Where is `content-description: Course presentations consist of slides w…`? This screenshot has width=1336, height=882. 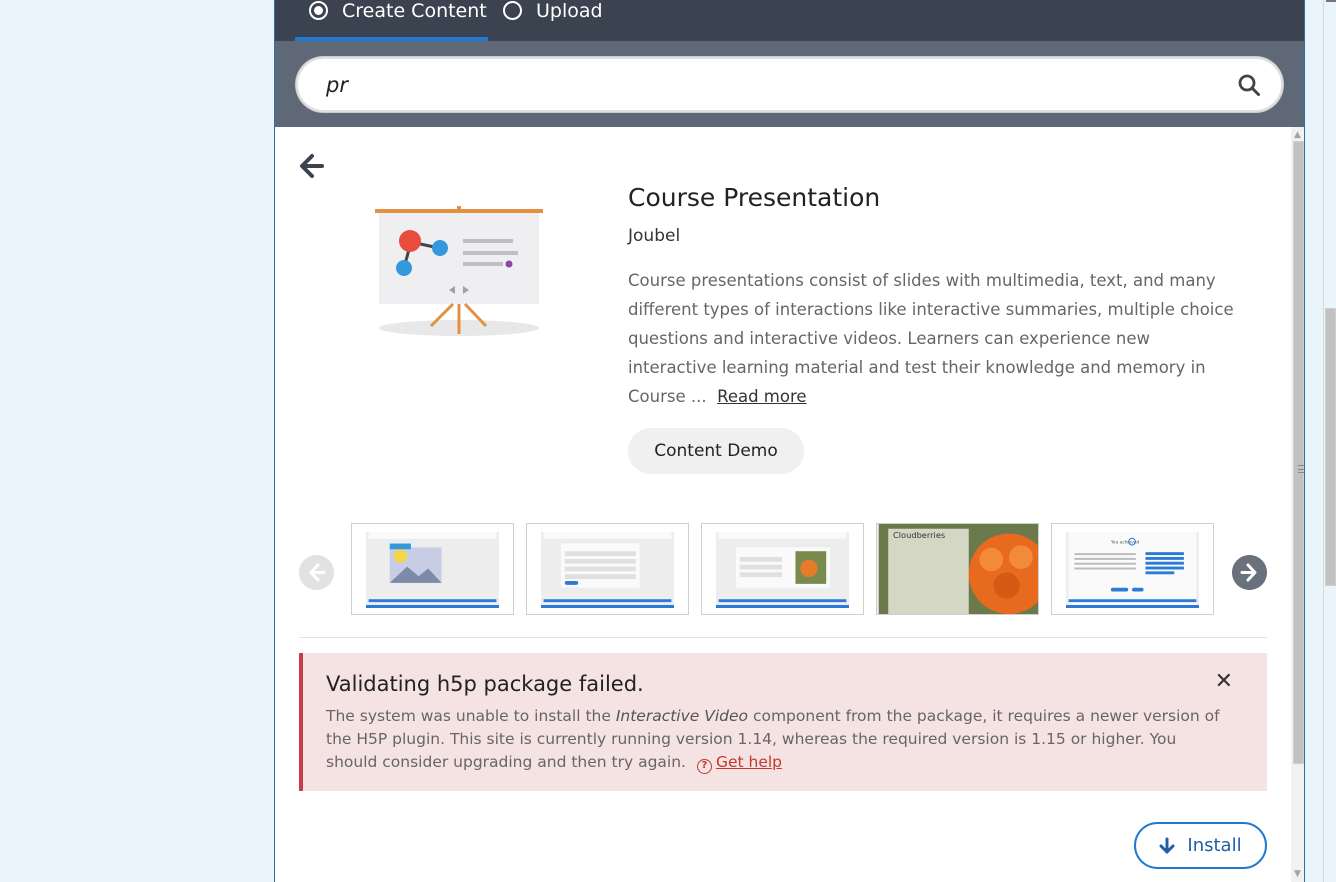
content-description: Course presentations consist of slides w… is located at coordinates (933, 338).